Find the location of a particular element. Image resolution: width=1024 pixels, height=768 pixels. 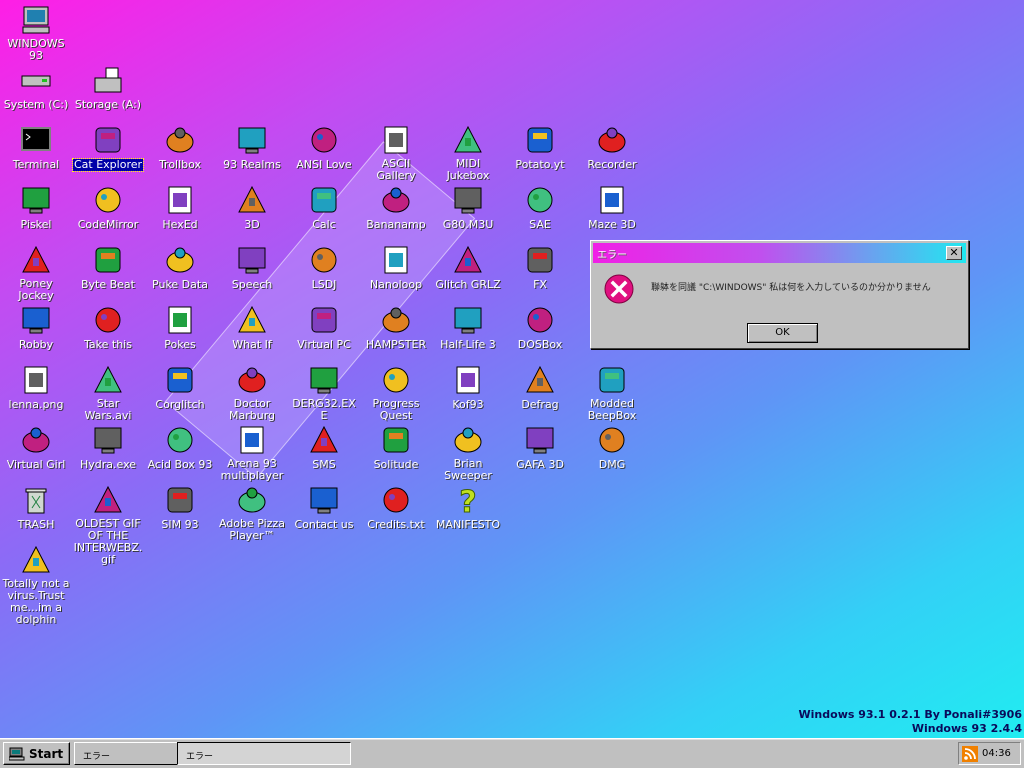

task-button-2: エラー is located at coordinates (264, 753).